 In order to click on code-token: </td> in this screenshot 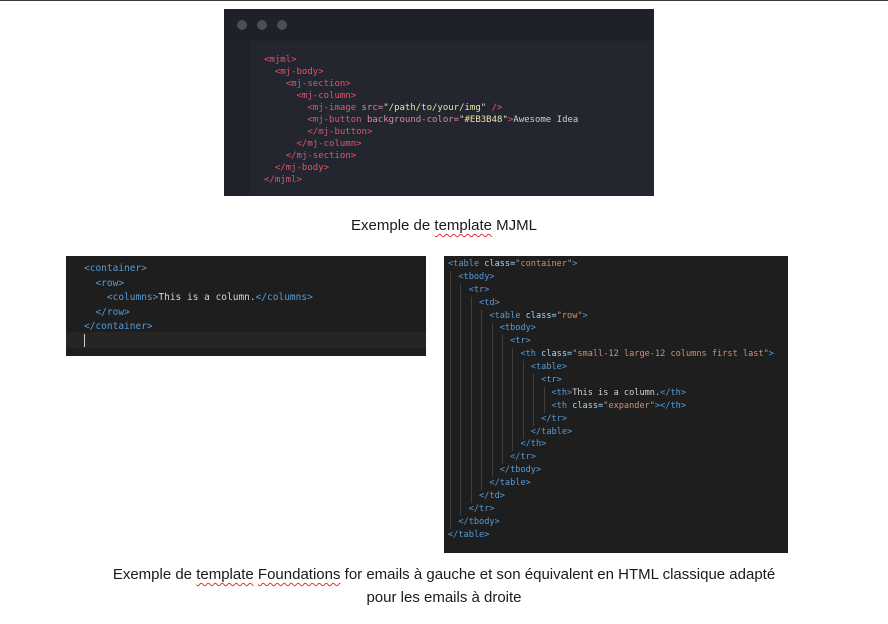, I will do `click(492, 496)`.